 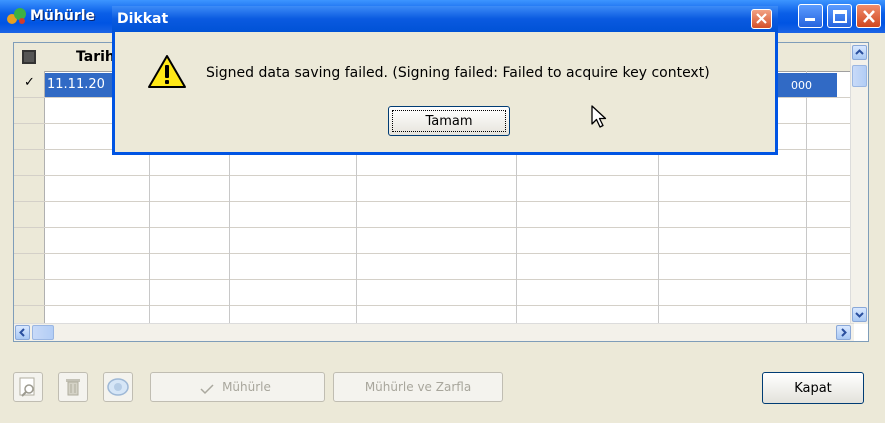 I want to click on search-button, so click(x=28, y=387).